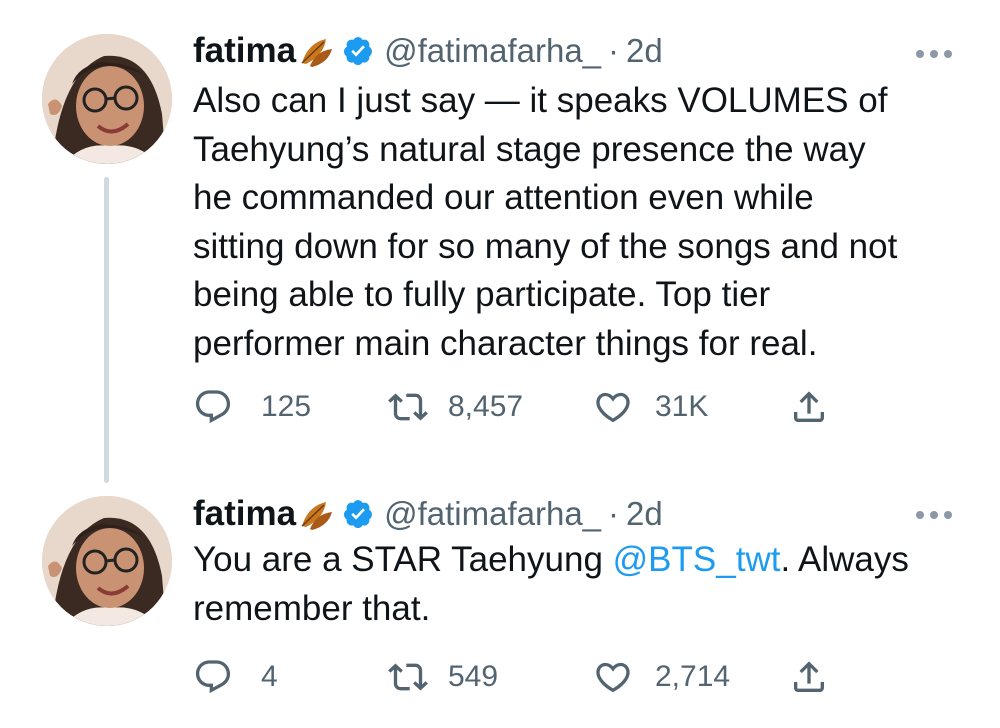 This screenshot has height=728, width=1000. I want to click on mention-link: @BTS_twt, so click(697, 559).